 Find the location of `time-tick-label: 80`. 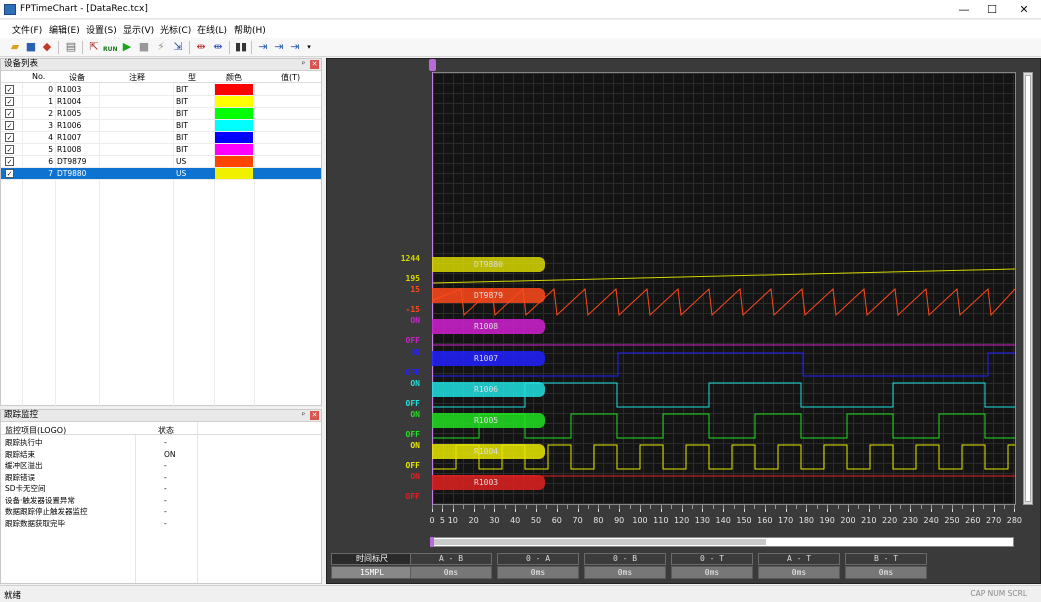

time-tick-label: 80 is located at coordinates (598, 520).